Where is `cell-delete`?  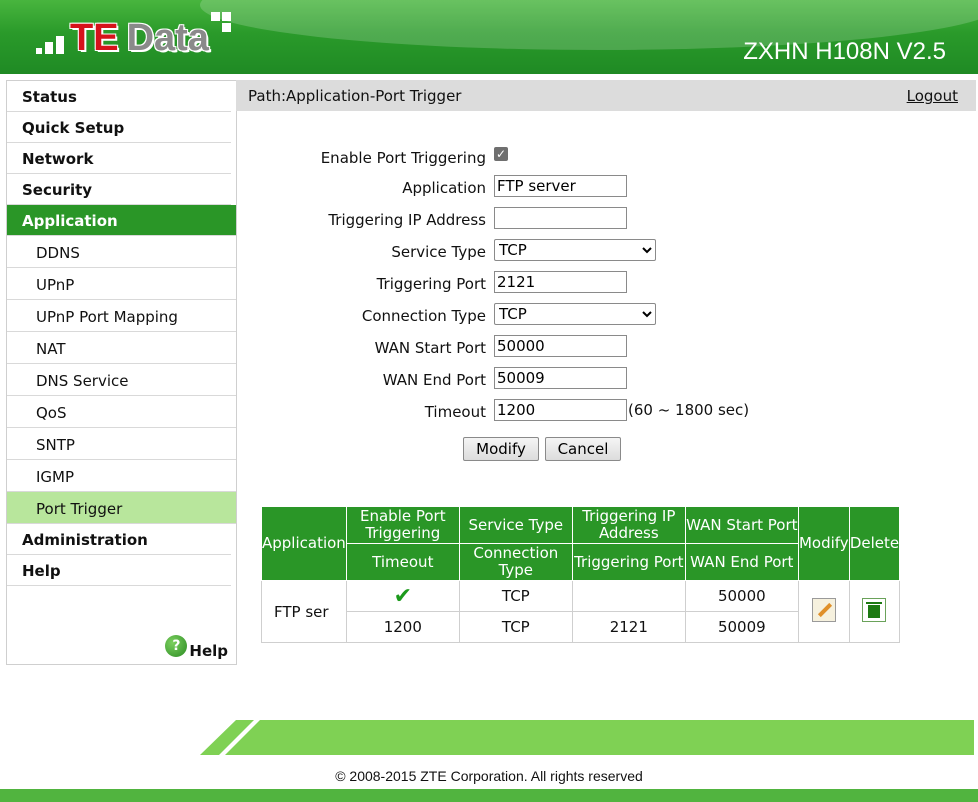
cell-delete is located at coordinates (874, 611).